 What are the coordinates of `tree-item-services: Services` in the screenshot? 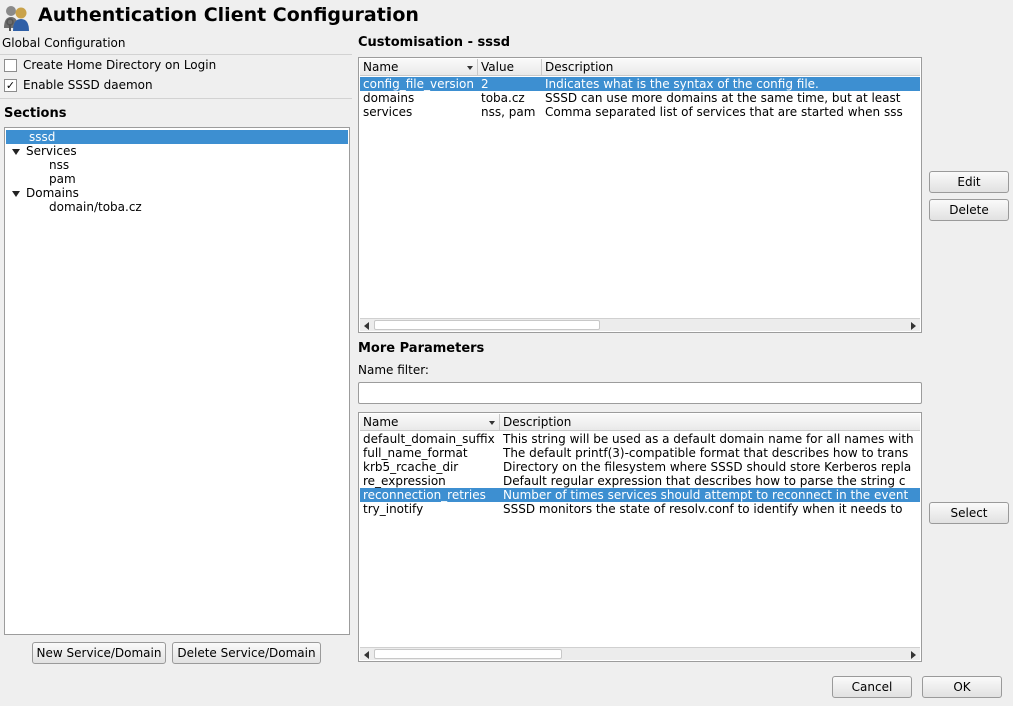 It's located at (177, 151).